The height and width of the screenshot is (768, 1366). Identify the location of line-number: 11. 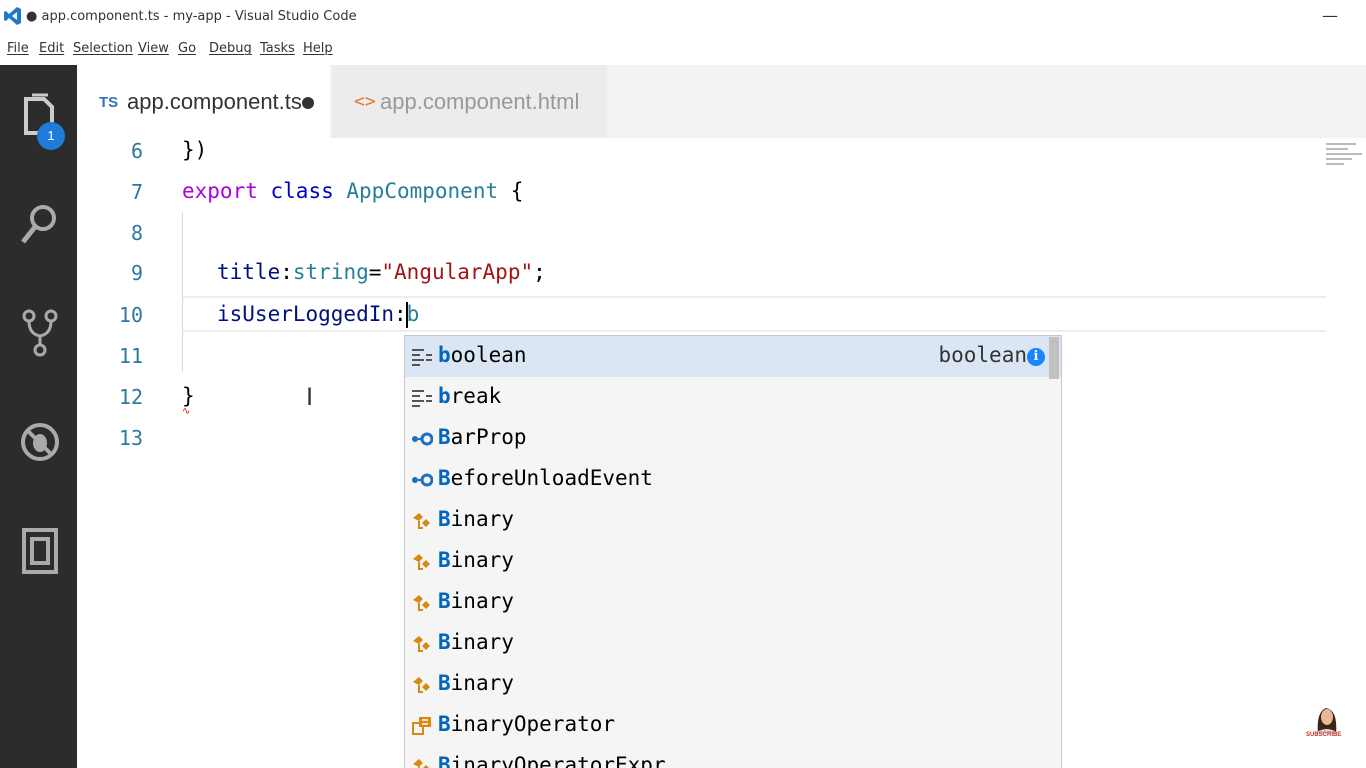
(130, 356).